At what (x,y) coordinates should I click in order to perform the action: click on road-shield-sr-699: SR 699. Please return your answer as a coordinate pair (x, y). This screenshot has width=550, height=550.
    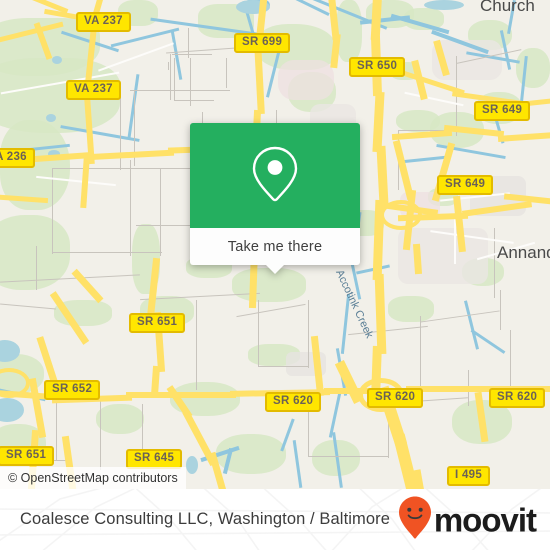
    Looking at the image, I should click on (262, 43).